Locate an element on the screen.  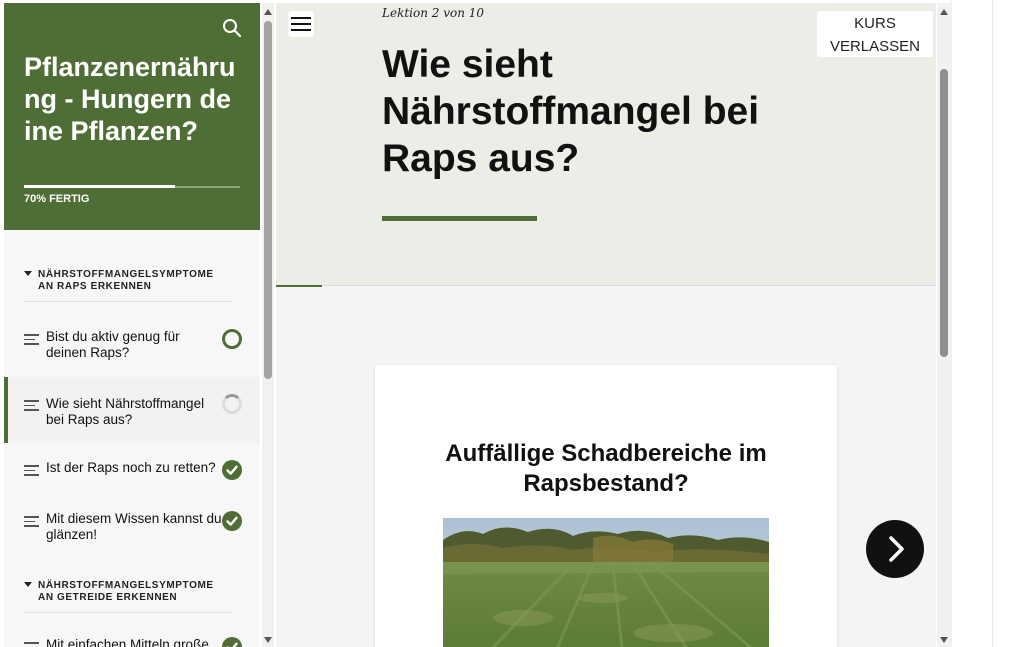
rapeseed-field-image is located at coordinates (606, 582).